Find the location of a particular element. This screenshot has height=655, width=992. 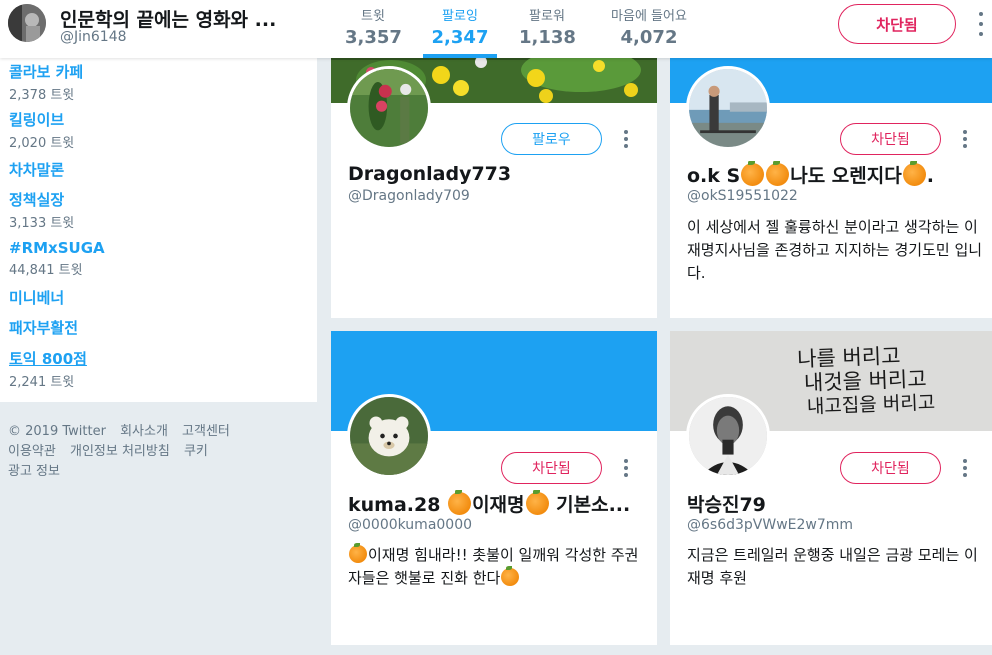

stat-value: 1,138 is located at coordinates (547, 37).